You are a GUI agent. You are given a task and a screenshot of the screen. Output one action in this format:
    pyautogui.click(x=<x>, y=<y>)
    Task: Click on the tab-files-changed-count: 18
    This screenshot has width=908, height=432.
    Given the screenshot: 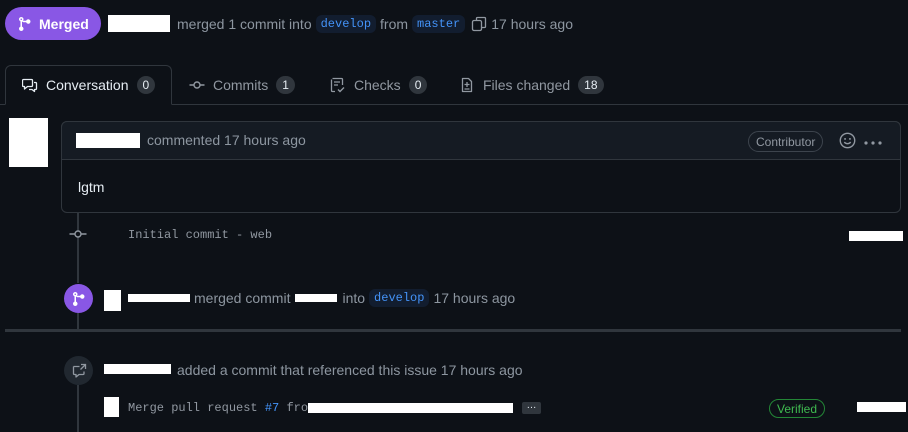 What is the action you would take?
    pyautogui.click(x=591, y=85)
    